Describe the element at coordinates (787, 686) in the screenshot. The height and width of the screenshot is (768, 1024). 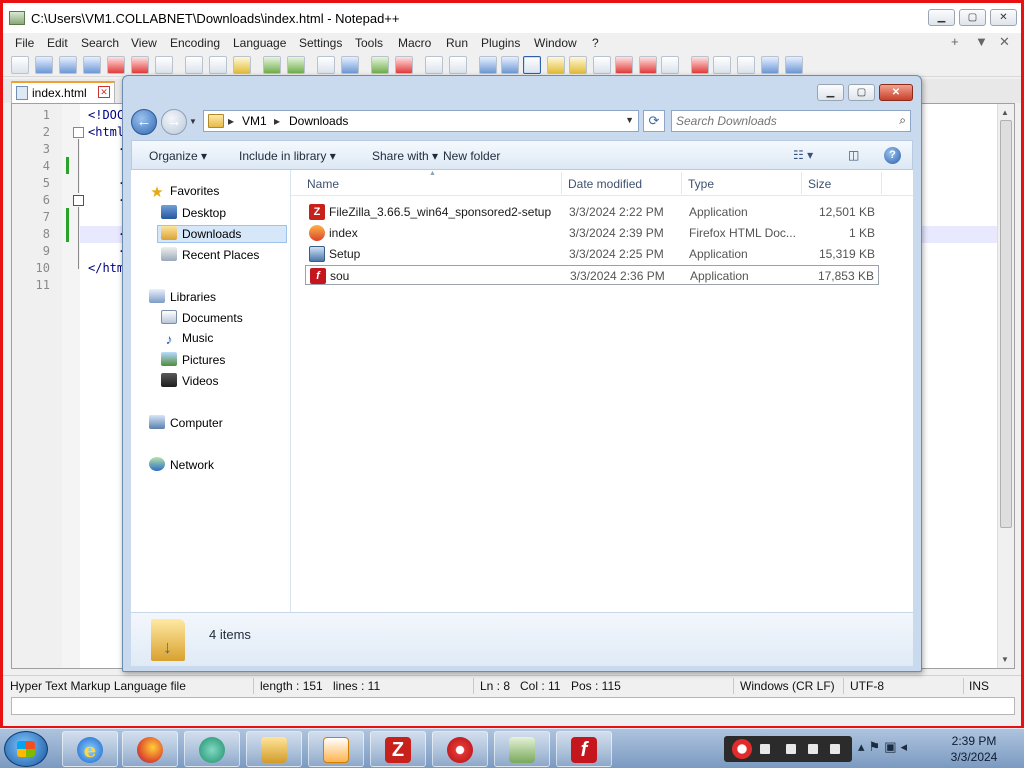
I see `status-eol: Windows (CR LF)` at that location.